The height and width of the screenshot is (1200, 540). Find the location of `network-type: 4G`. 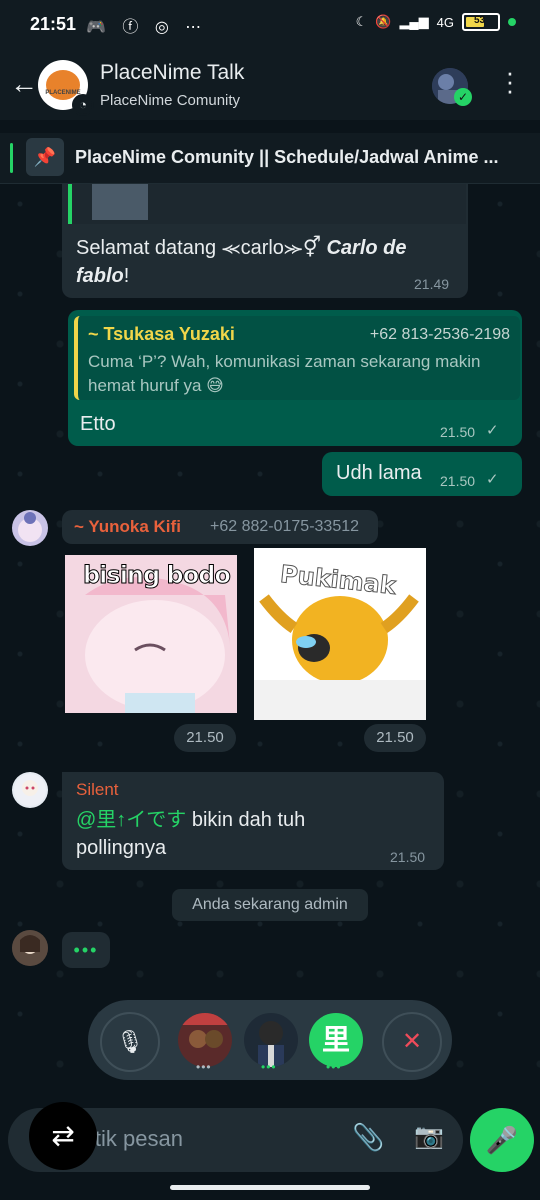

network-type: 4G is located at coordinates (445, 22).